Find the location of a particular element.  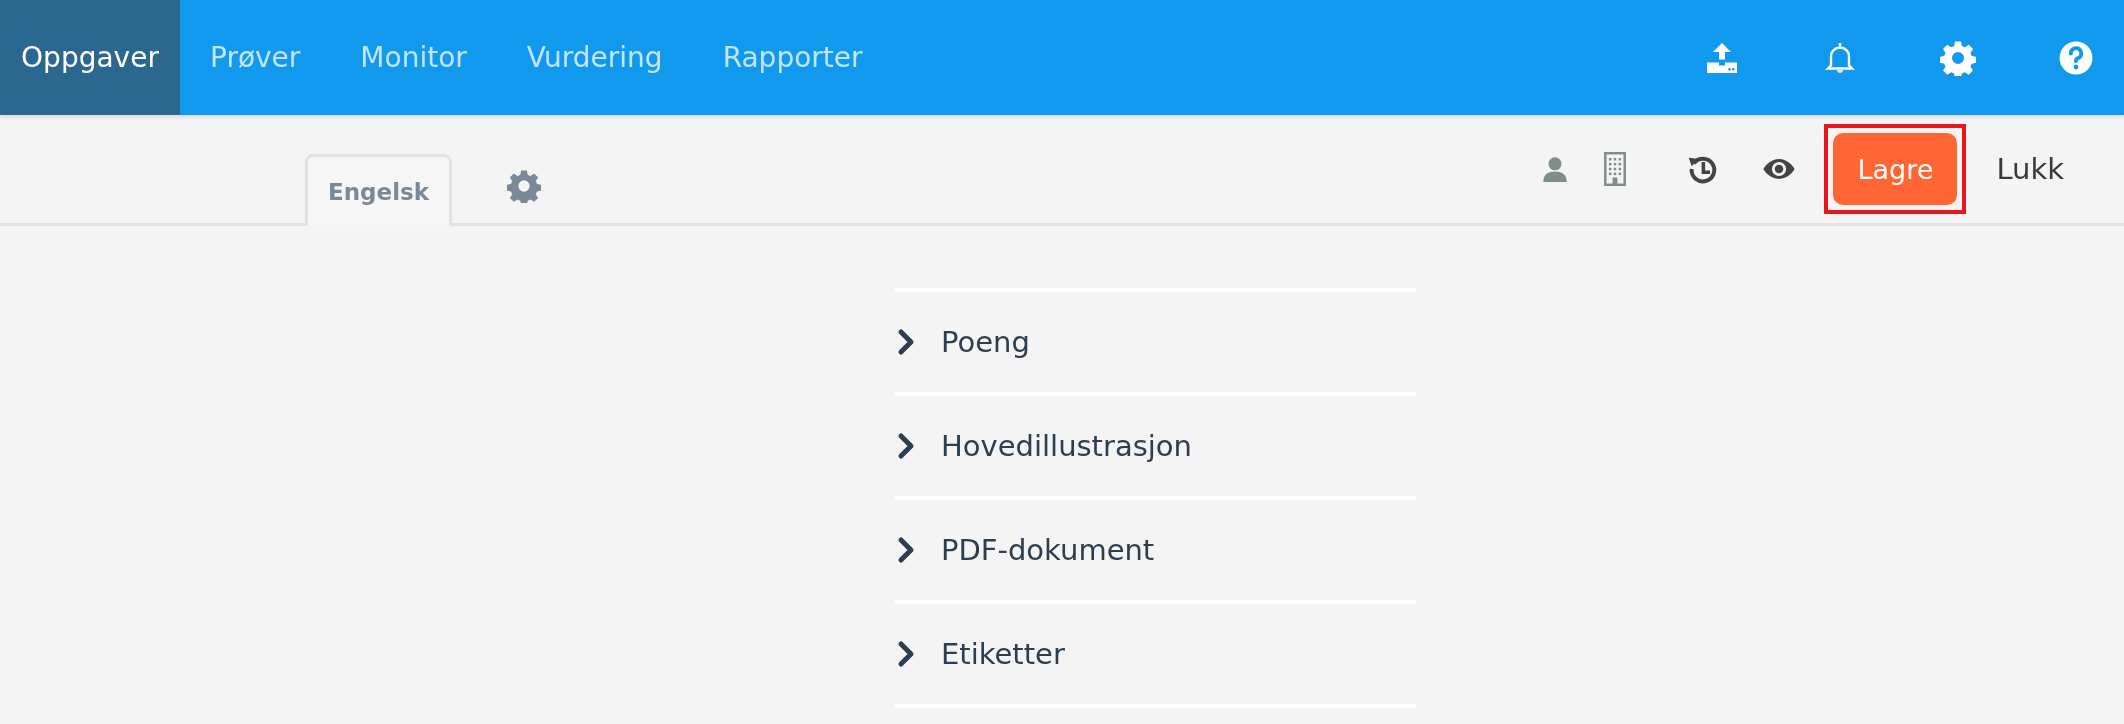

nav-tab: Oppgaver is located at coordinates (90, 57).